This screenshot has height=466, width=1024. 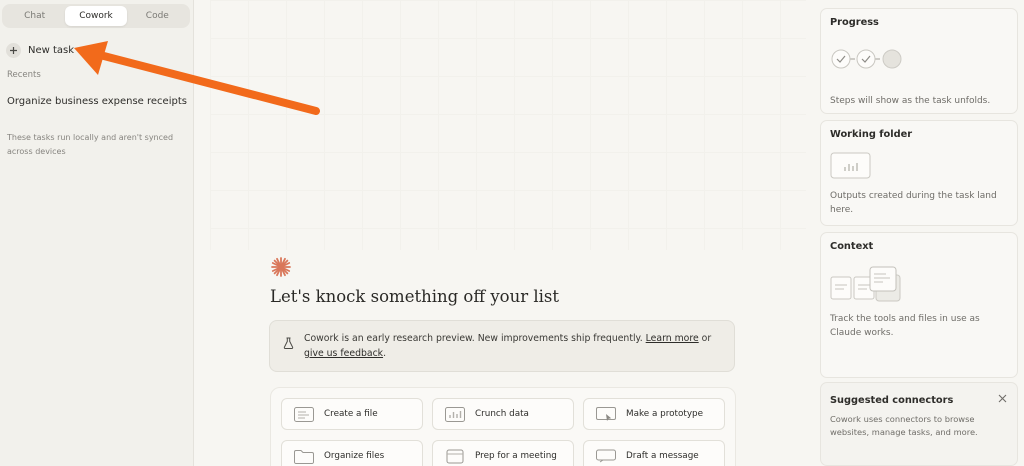 What do you see at coordinates (281, 267) in the screenshot?
I see `claude-star-icon` at bounding box center [281, 267].